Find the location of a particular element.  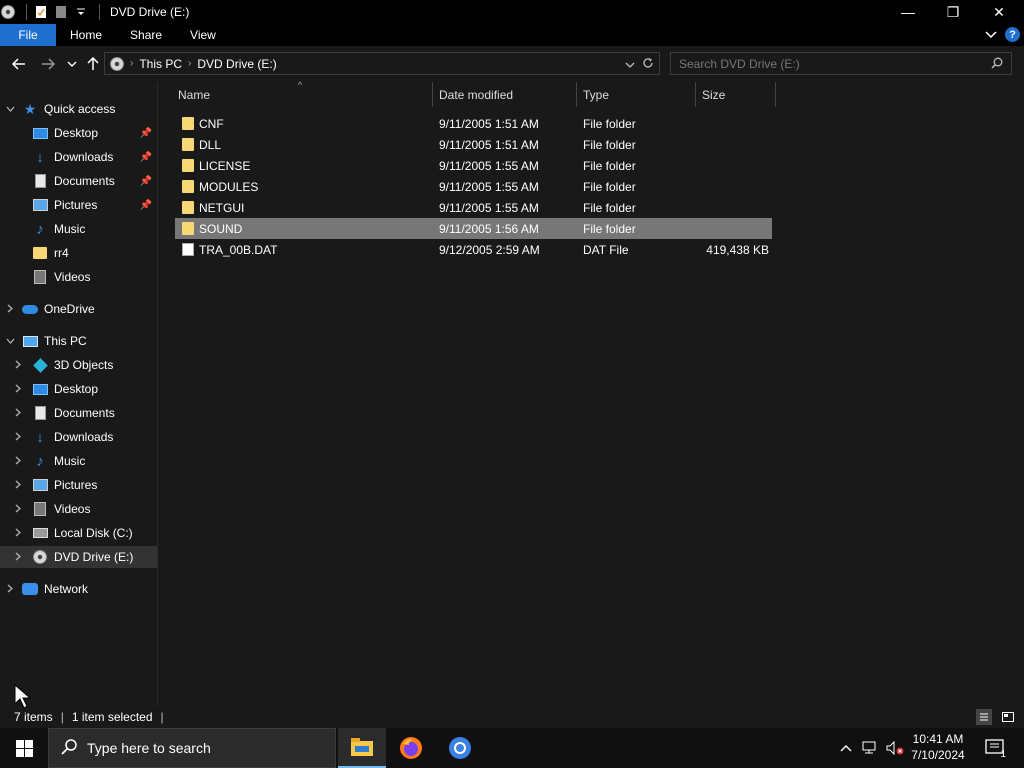

nav-this-pc: This PC is located at coordinates (78, 341).